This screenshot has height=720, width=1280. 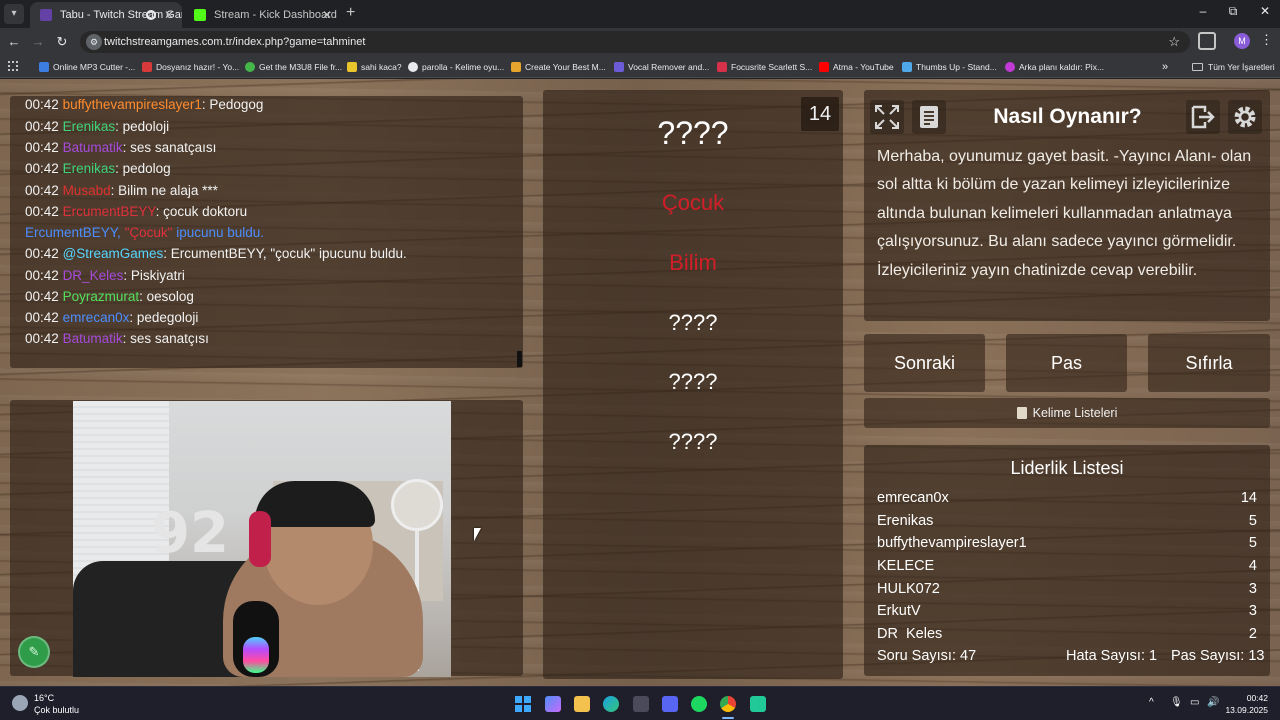 What do you see at coordinates (1244, 710) in the screenshot?
I see `clock-date: 13.09.2025` at bounding box center [1244, 710].